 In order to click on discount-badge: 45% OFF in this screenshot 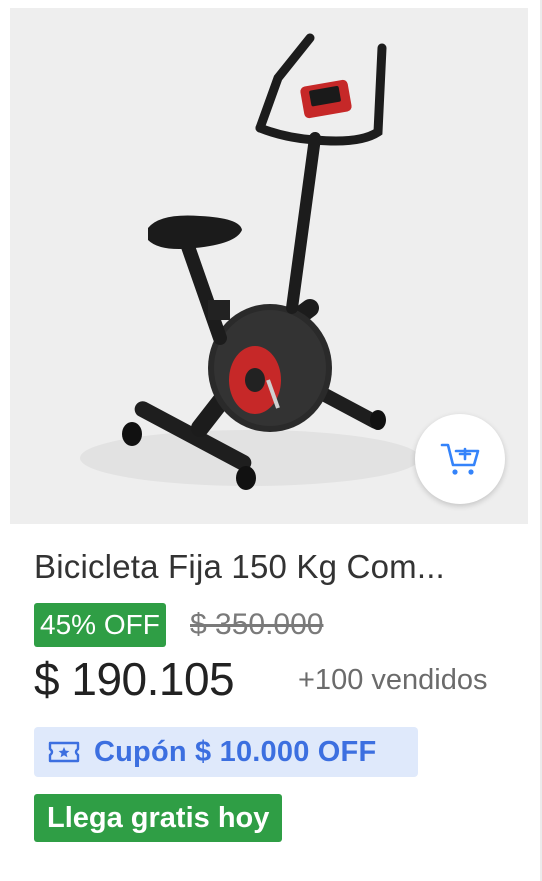, I will do `click(100, 625)`.